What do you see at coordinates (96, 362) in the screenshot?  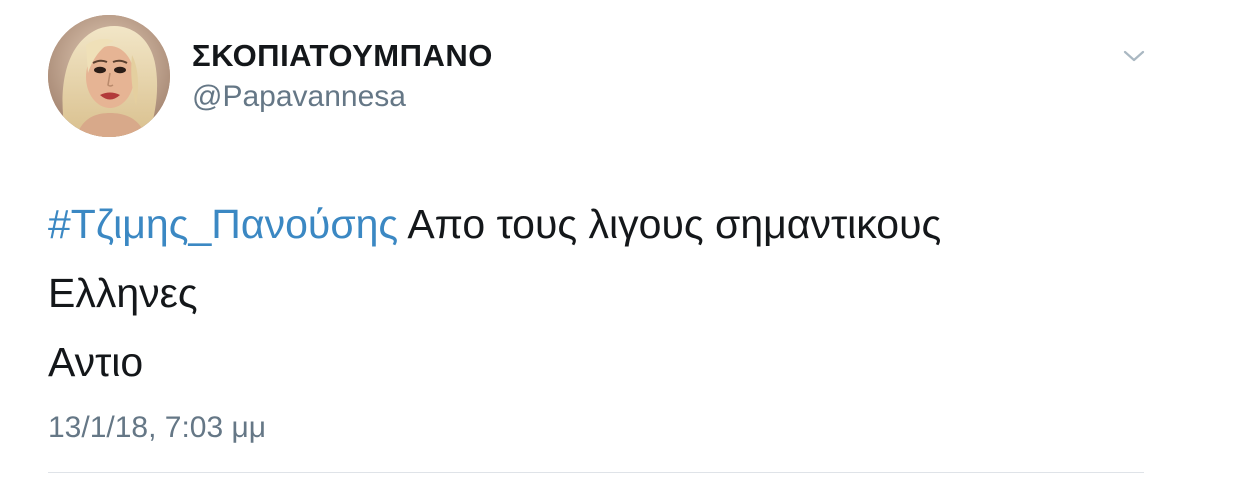 I see `tweet-text-line-3: Αντιο` at bounding box center [96, 362].